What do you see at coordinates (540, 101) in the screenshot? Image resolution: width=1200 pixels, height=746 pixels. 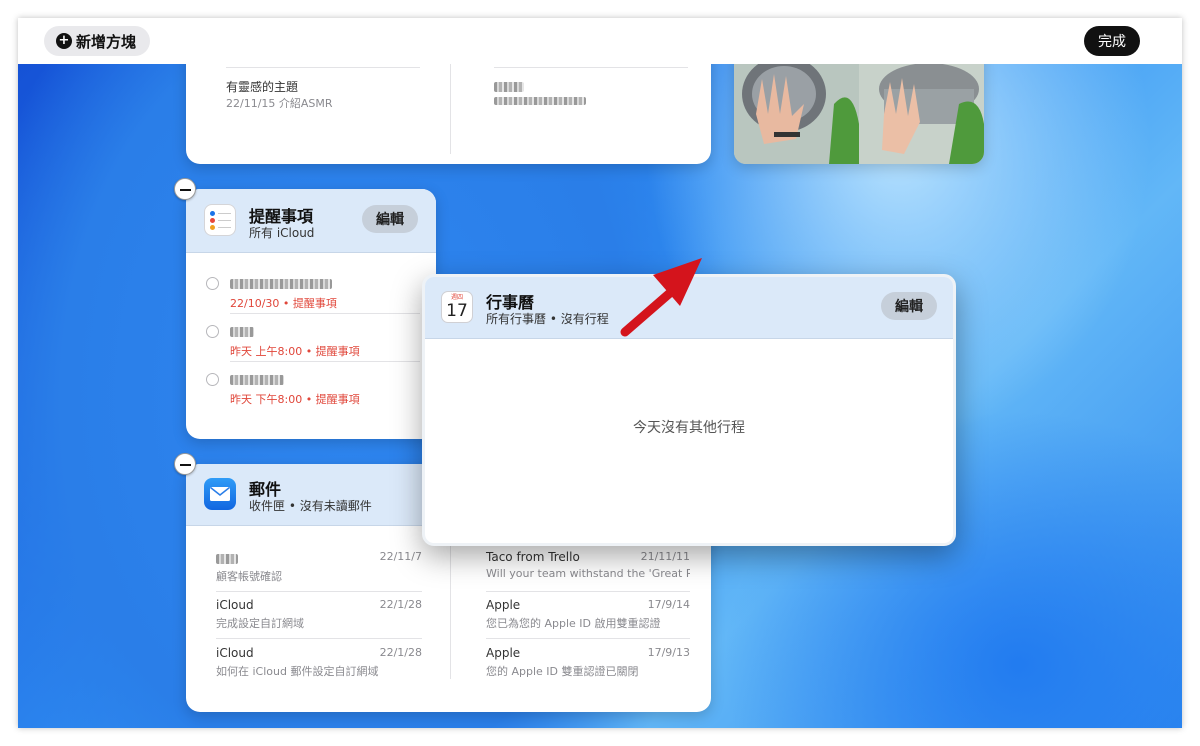 I see `note-meta-redacted` at bounding box center [540, 101].